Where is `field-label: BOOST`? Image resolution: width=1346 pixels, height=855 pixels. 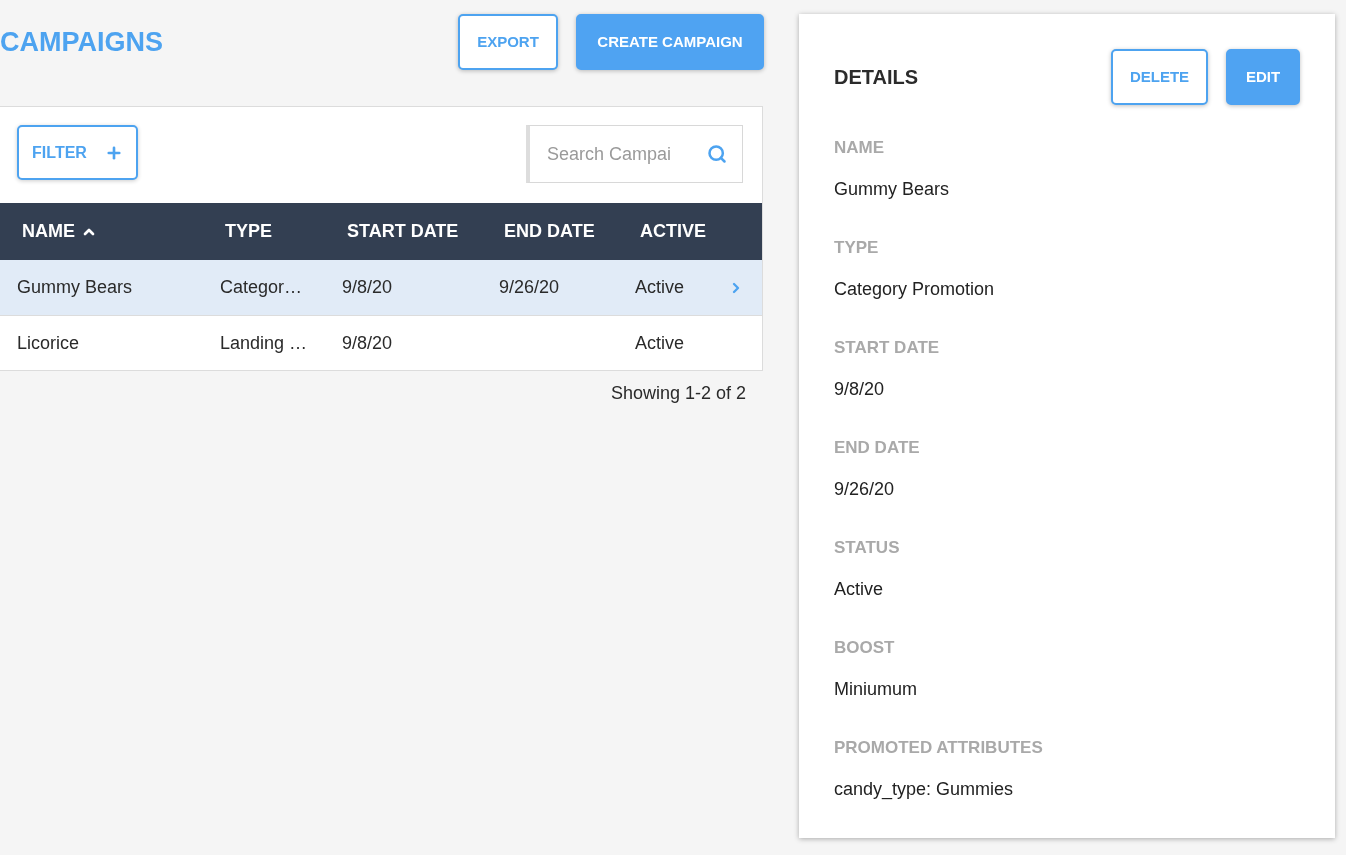 field-label: BOOST is located at coordinates (864, 648).